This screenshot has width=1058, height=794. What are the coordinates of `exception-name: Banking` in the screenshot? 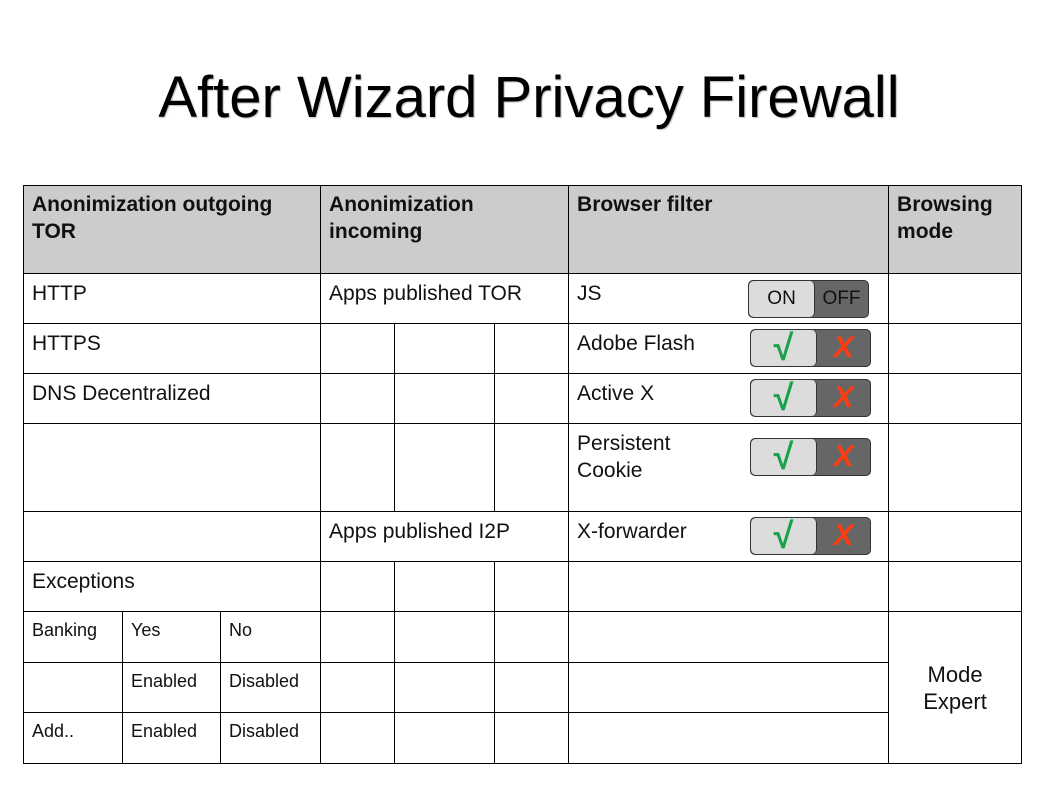 It's located at (73, 637).